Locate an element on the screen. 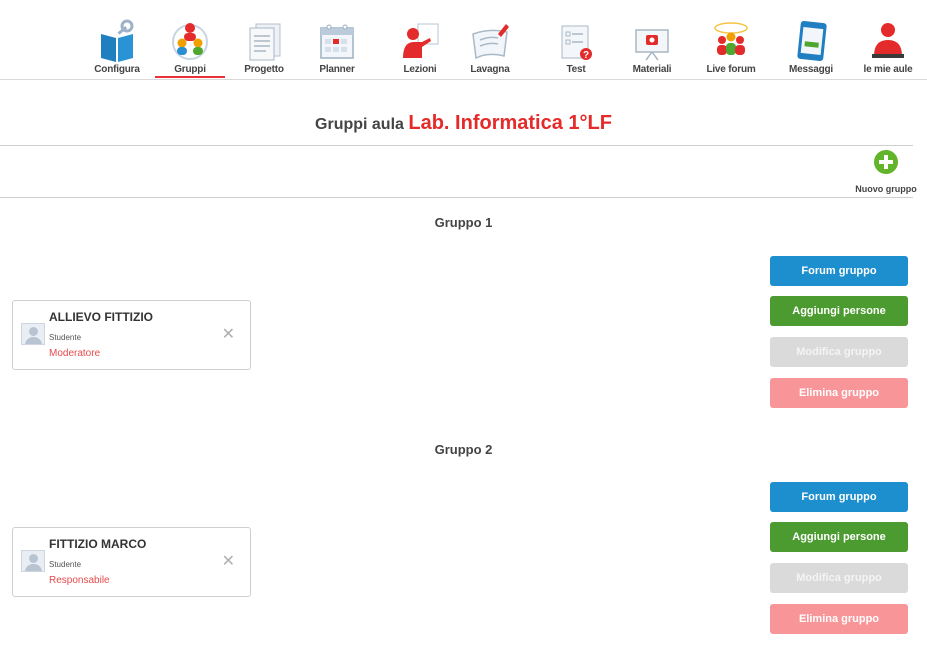  page-title-prefix: Gruppi aula is located at coordinates (359, 124).